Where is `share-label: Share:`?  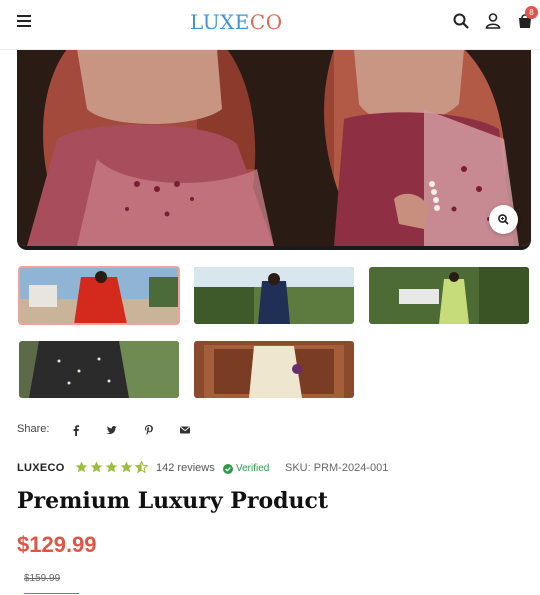 share-label: Share: is located at coordinates (33, 429).